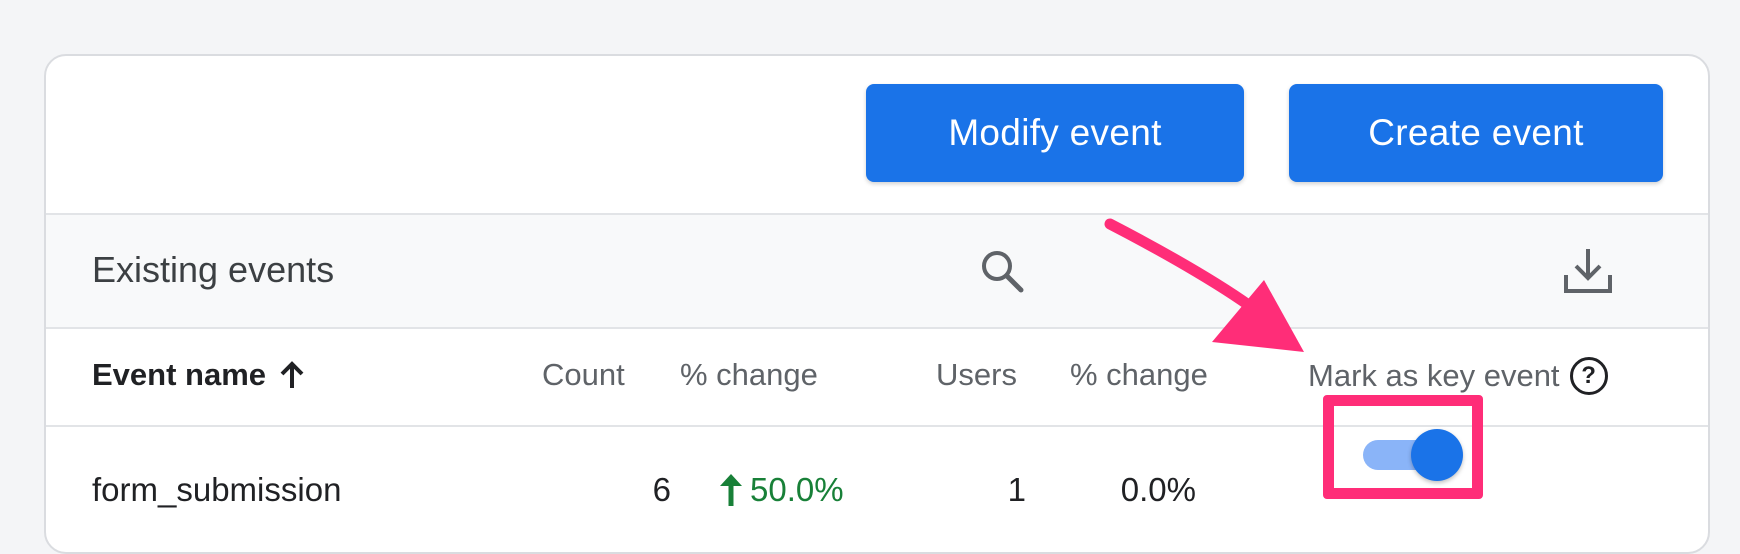 The image size is (1740, 554). I want to click on count-change-value: 50.0%, so click(797, 489).